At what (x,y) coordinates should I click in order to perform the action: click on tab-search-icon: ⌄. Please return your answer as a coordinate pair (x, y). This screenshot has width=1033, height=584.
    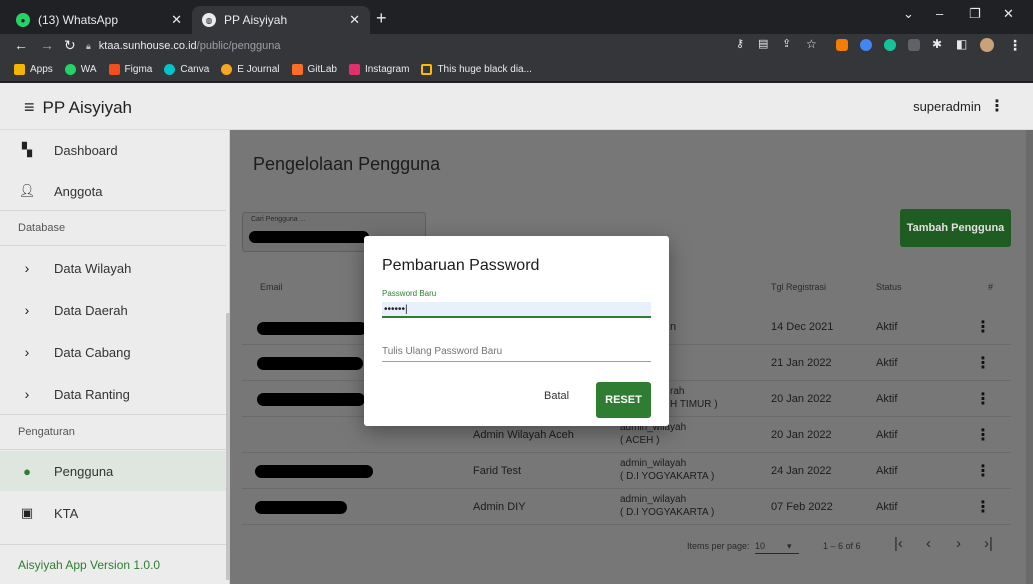
    Looking at the image, I should click on (908, 14).